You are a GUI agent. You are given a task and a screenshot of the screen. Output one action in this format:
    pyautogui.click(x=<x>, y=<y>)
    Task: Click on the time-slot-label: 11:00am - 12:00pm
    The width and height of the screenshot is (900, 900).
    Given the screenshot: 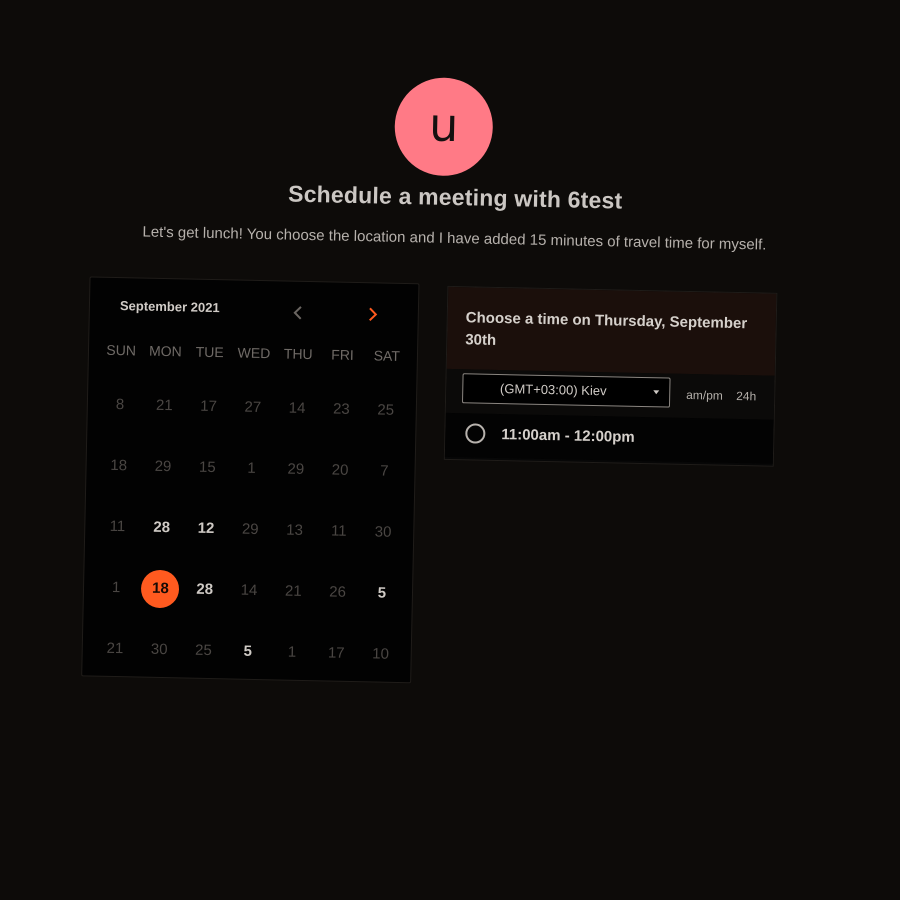 What is the action you would take?
    pyautogui.click(x=568, y=436)
    